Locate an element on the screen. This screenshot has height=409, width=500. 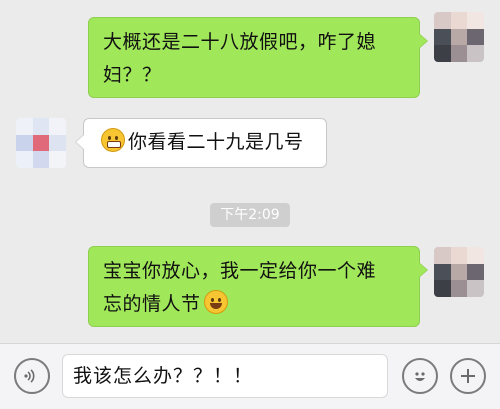
message-bubble-received: 你看看二十九是几号 is located at coordinates (201, 143).